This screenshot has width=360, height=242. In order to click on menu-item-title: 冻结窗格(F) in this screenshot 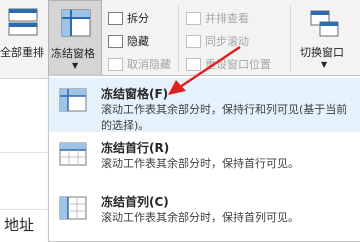, I will do `click(135, 94)`.